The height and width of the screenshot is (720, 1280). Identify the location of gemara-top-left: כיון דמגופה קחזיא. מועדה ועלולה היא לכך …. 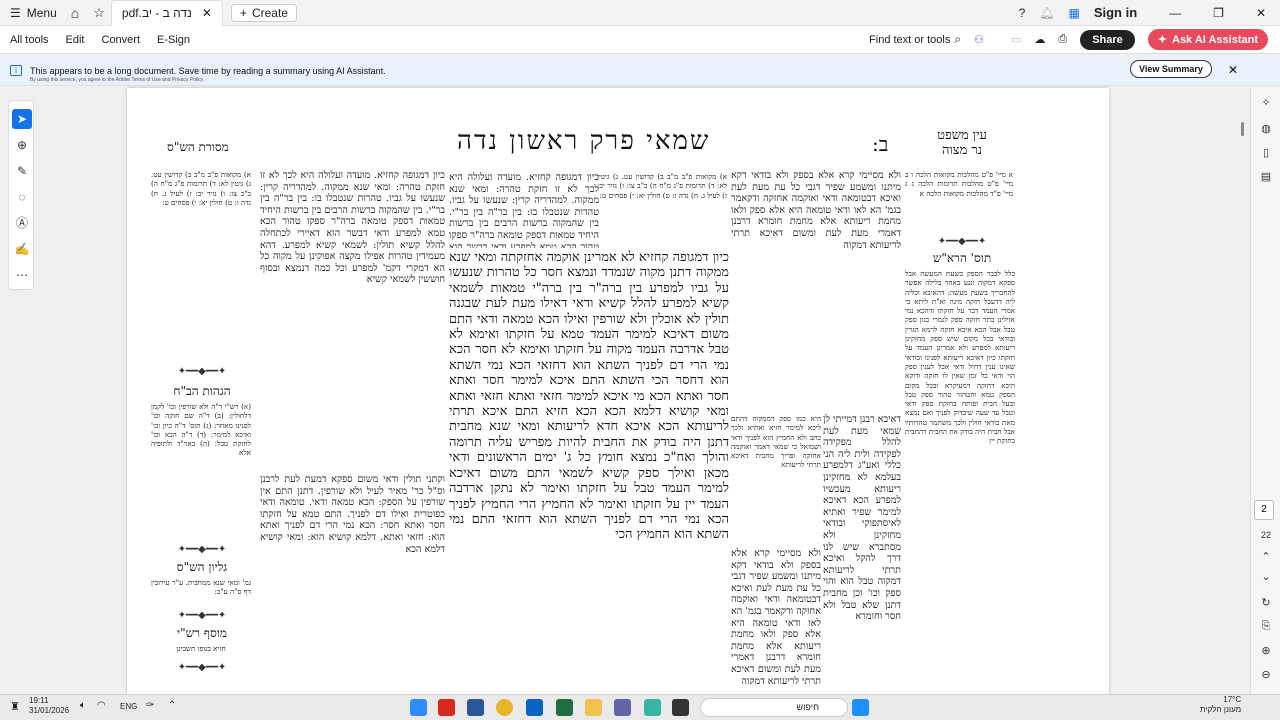
(524, 210).